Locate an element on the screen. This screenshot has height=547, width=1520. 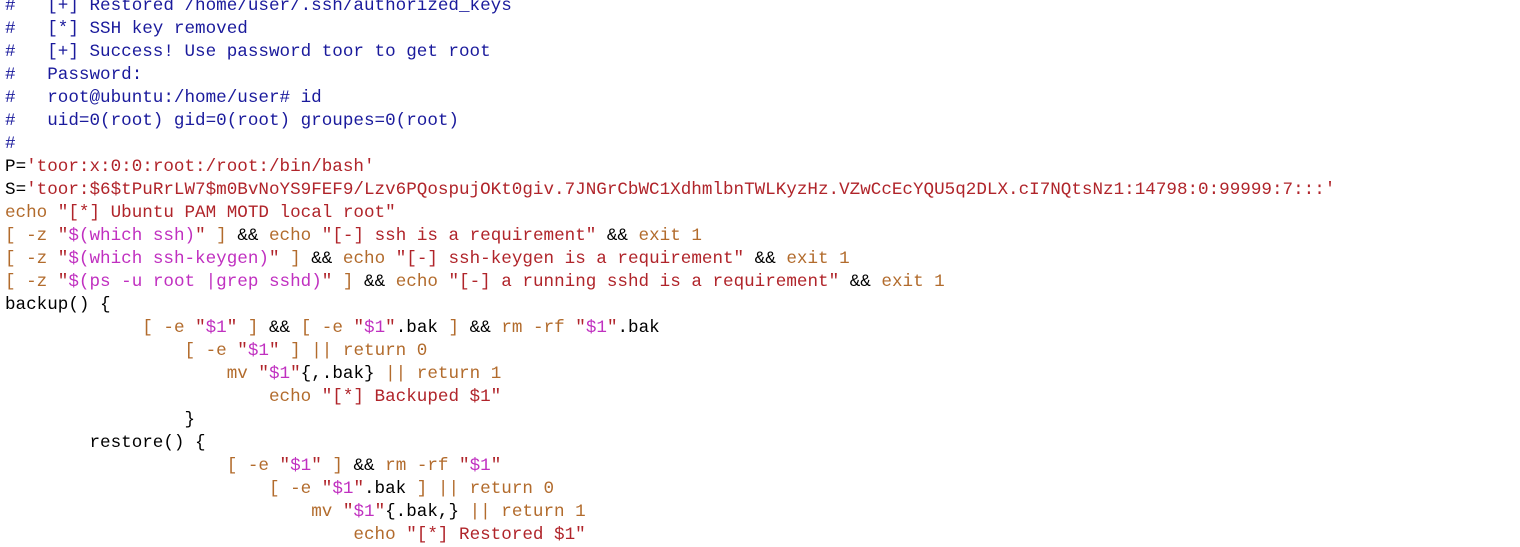
code-line: backup() { is located at coordinates (762, 305).